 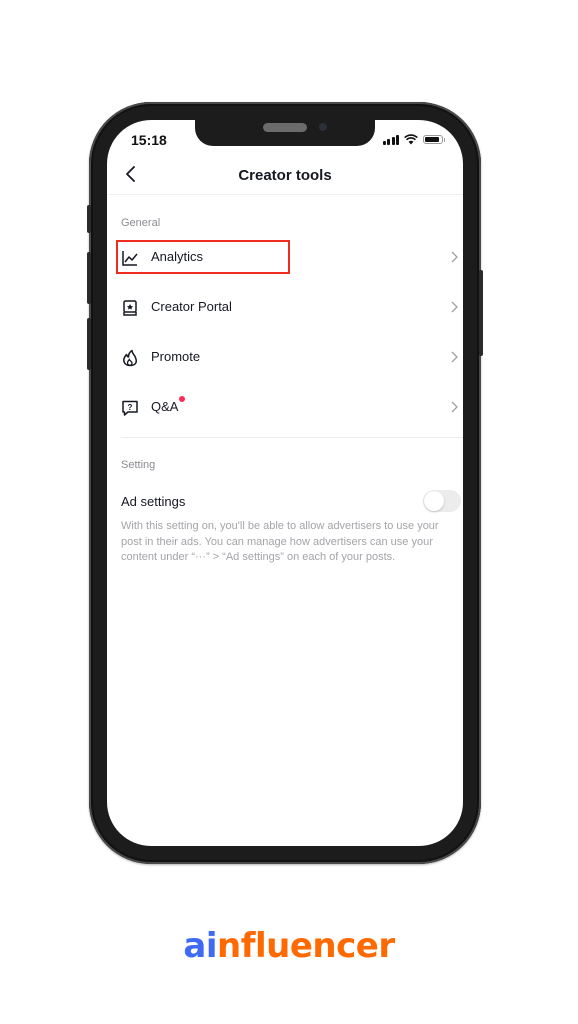 I want to click on section-label-setting: Setting, so click(x=138, y=465).